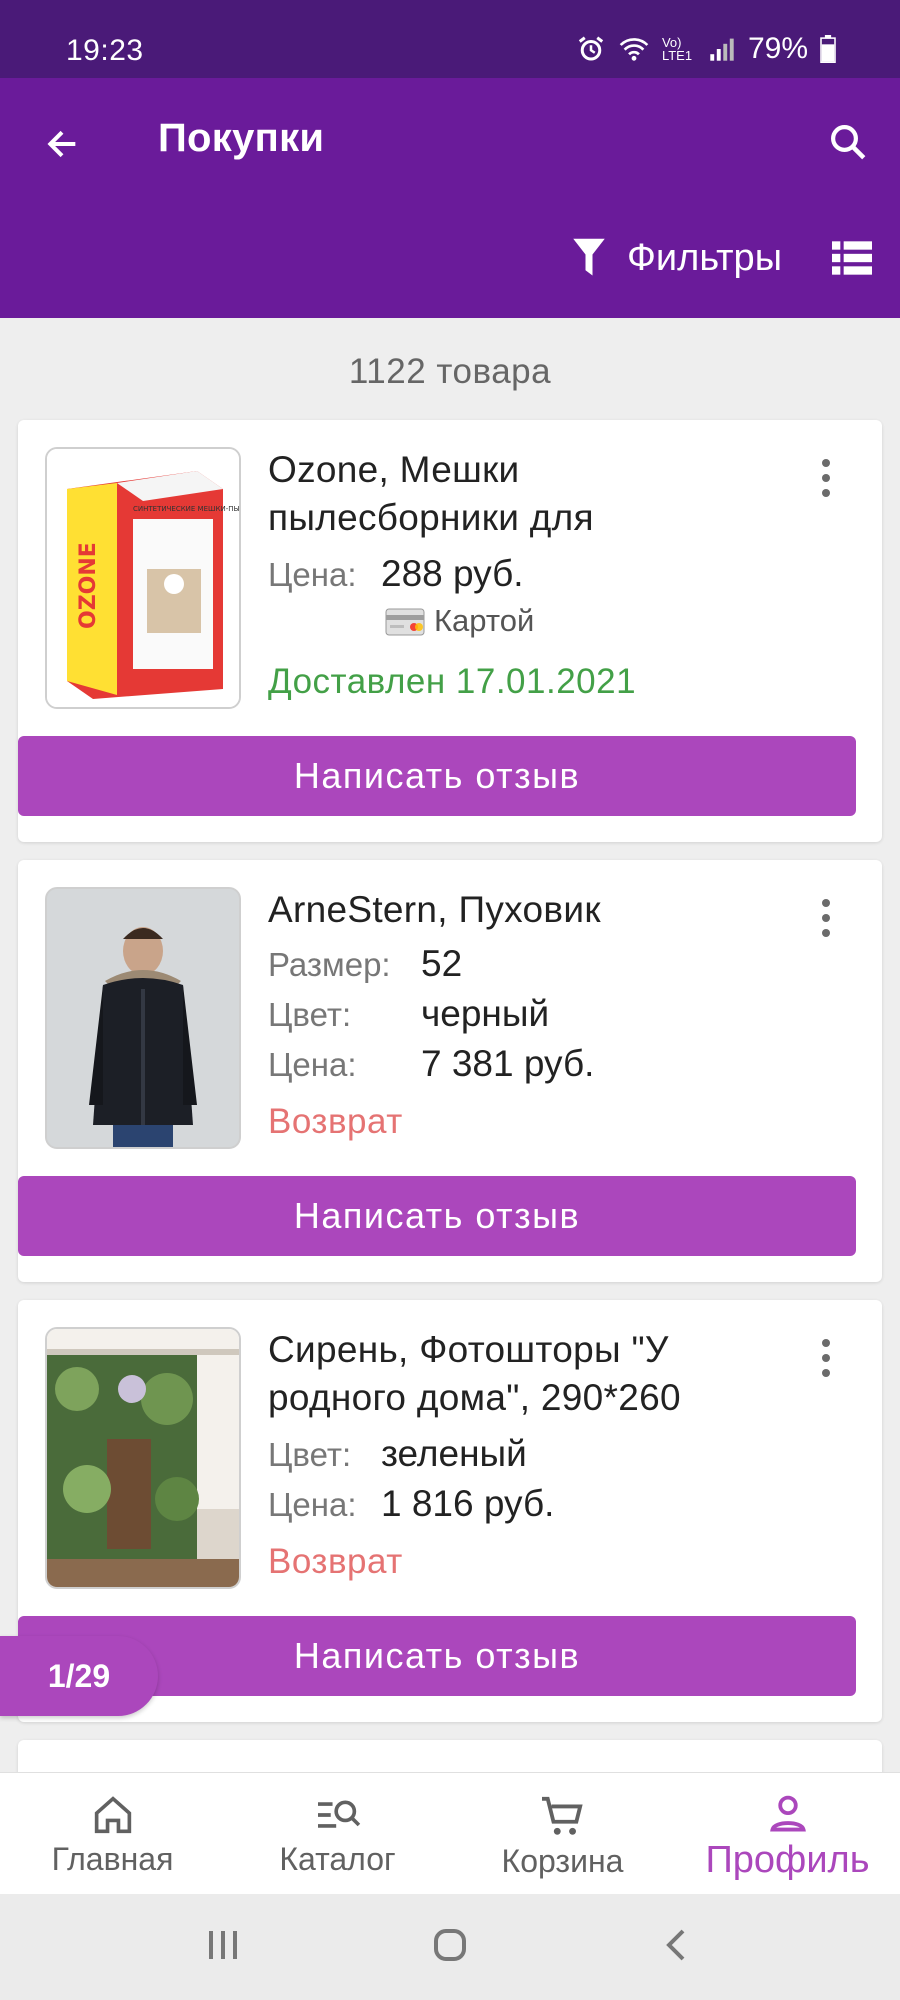  I want to click on color-value: черный, so click(485, 1013).